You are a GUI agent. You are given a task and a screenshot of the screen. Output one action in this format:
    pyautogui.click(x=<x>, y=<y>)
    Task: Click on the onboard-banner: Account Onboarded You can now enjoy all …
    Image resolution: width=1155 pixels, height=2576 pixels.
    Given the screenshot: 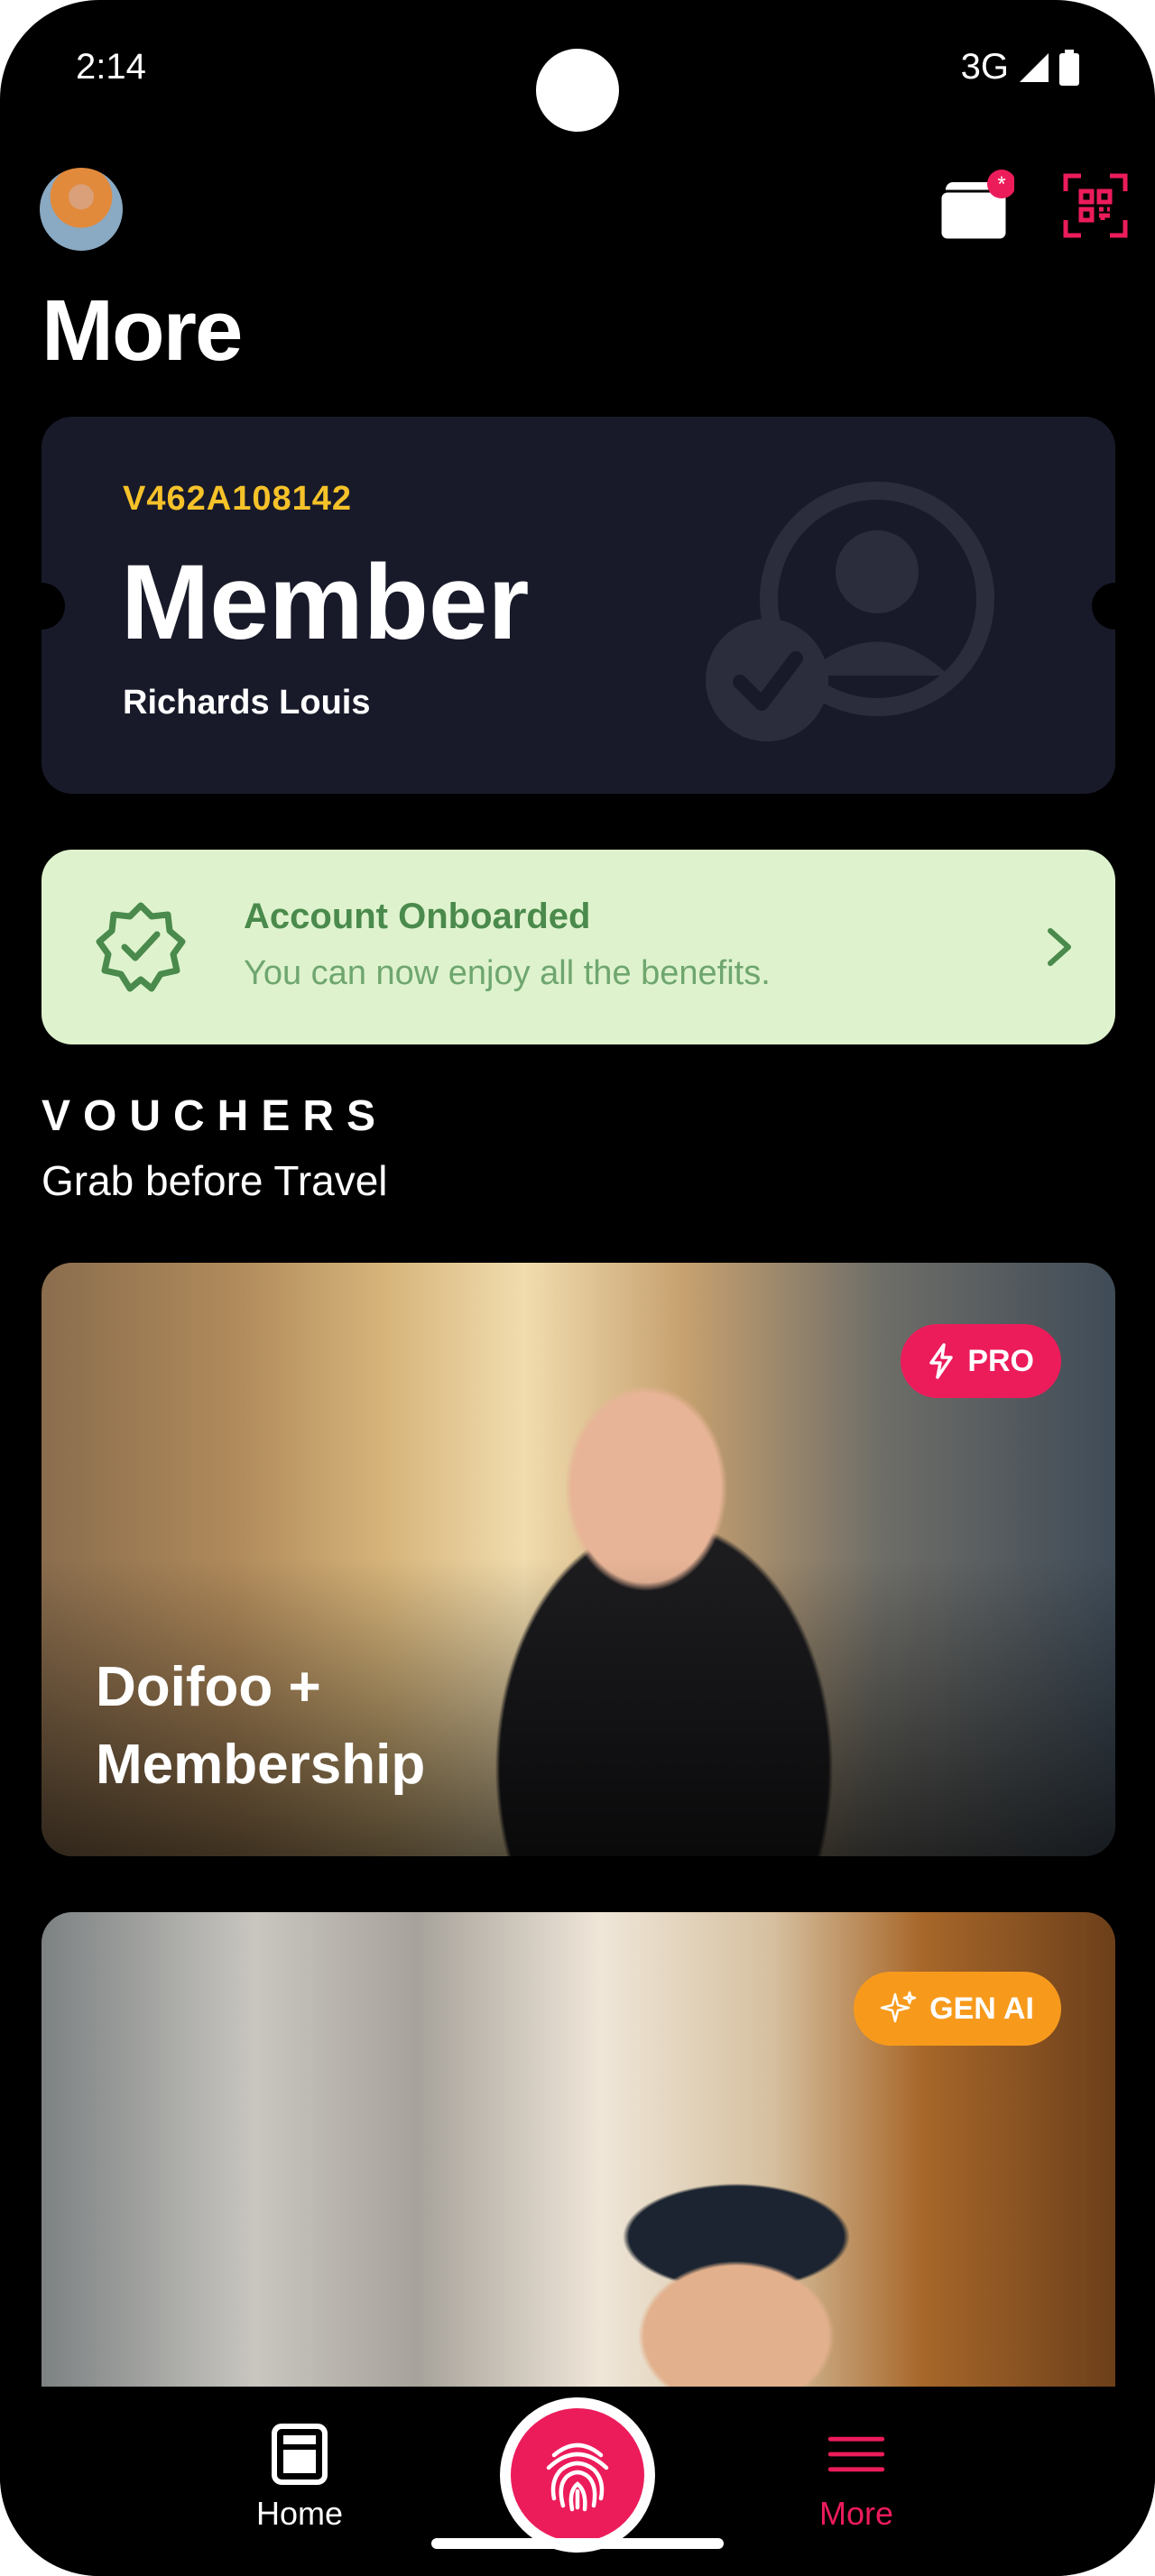 What is the action you would take?
    pyautogui.click(x=578, y=947)
    